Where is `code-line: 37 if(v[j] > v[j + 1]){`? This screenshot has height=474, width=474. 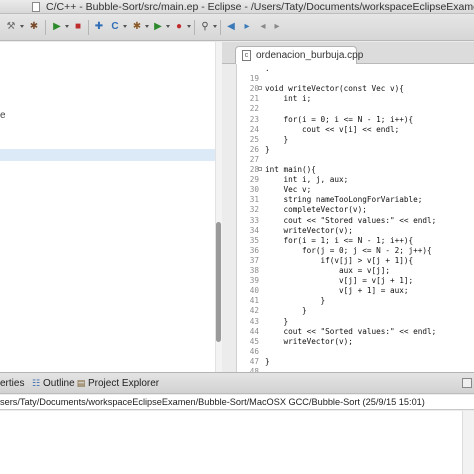 code-line: 37 if(v[j] > v[j + 1]){ is located at coordinates (355, 261).